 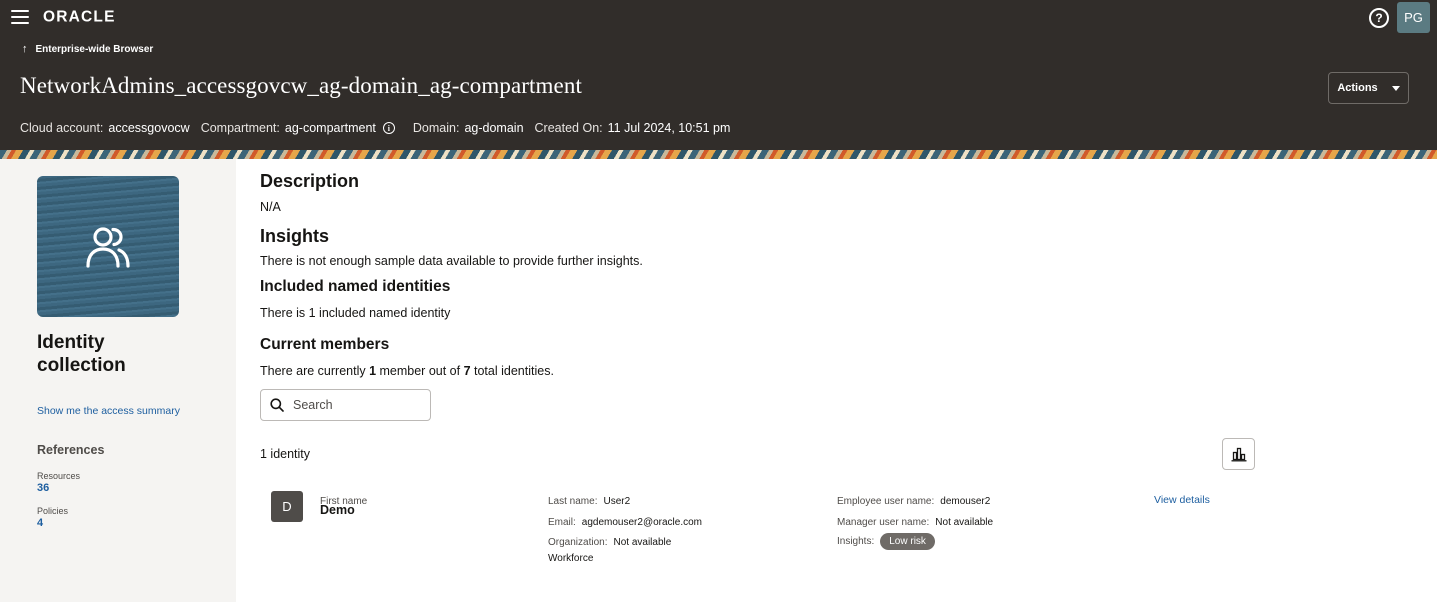 What do you see at coordinates (325, 344) in the screenshot?
I see `current-members-heading: Current members` at bounding box center [325, 344].